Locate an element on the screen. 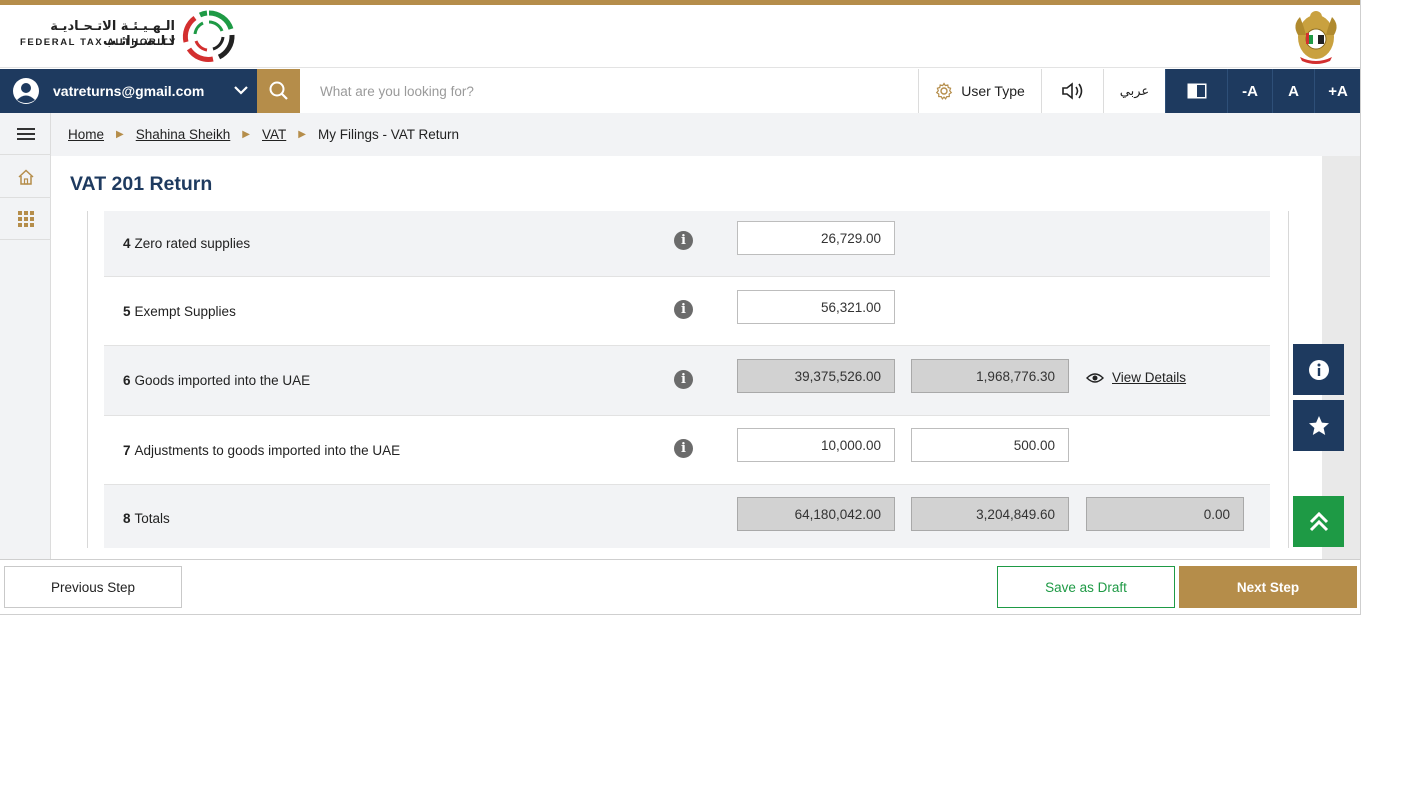 This screenshot has width=1414, height=801. menu-toggle is located at coordinates (25, 134).